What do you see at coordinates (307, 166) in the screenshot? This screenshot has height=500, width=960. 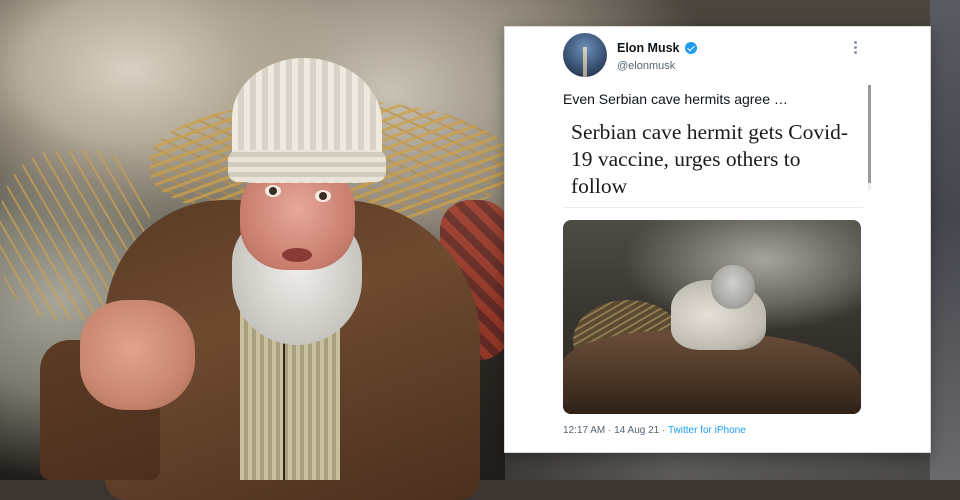 I see `wool-hat-brim` at bounding box center [307, 166].